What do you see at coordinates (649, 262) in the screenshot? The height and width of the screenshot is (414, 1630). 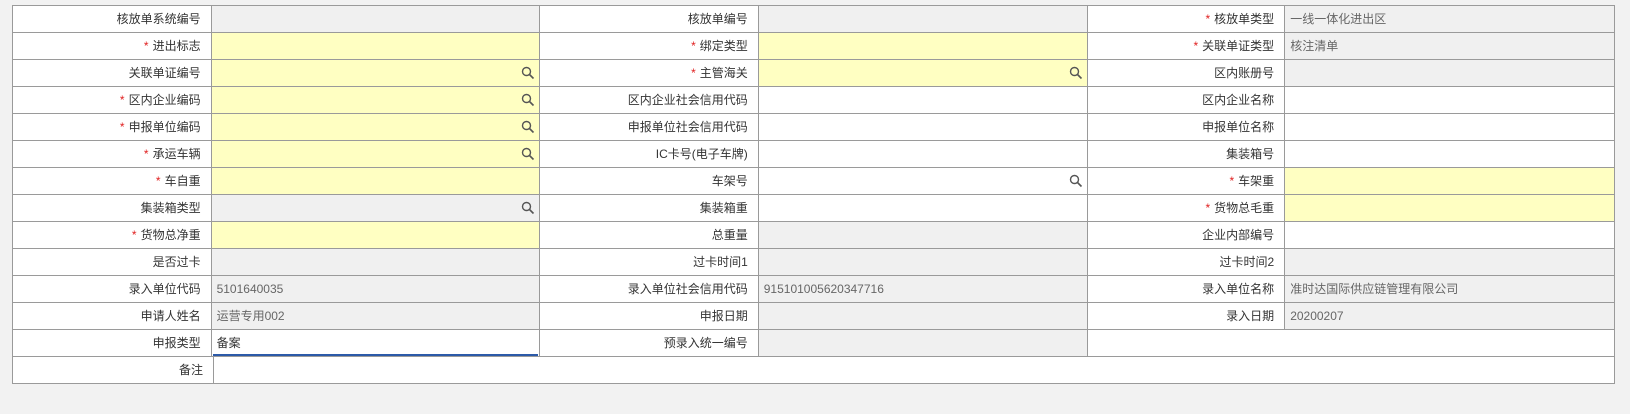 I see `field-label: 过卡时间1` at bounding box center [649, 262].